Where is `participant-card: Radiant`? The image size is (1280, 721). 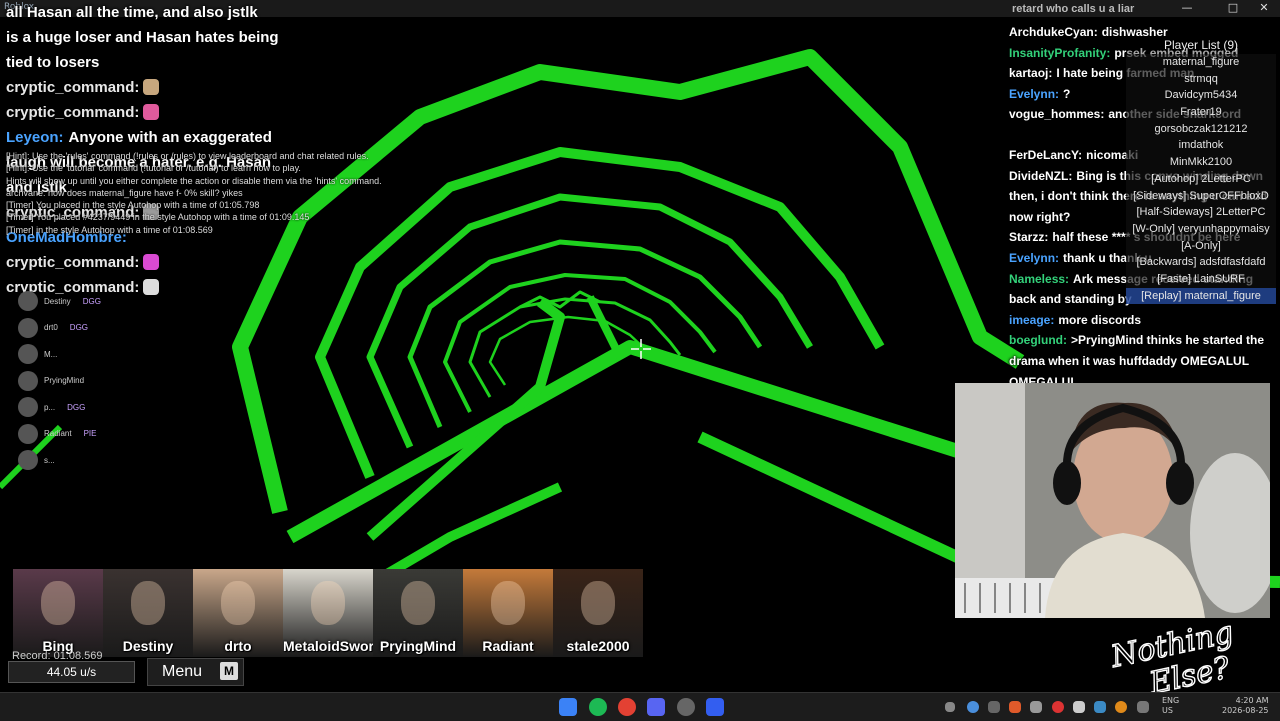 participant-card: Radiant is located at coordinates (508, 613).